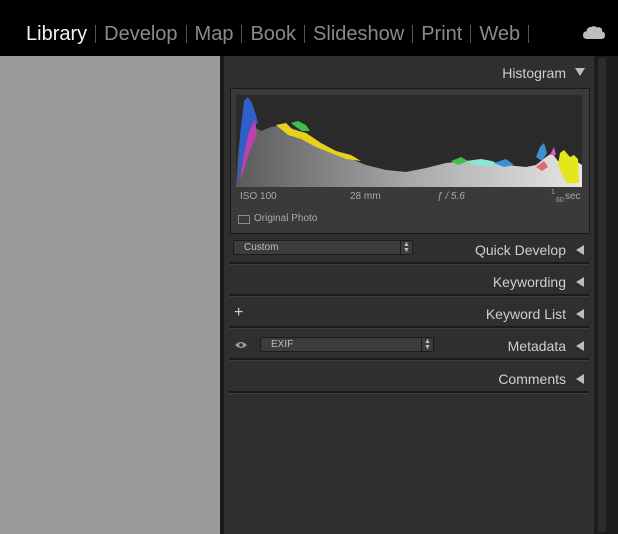  I want to click on module-web: Web, so click(499, 34).